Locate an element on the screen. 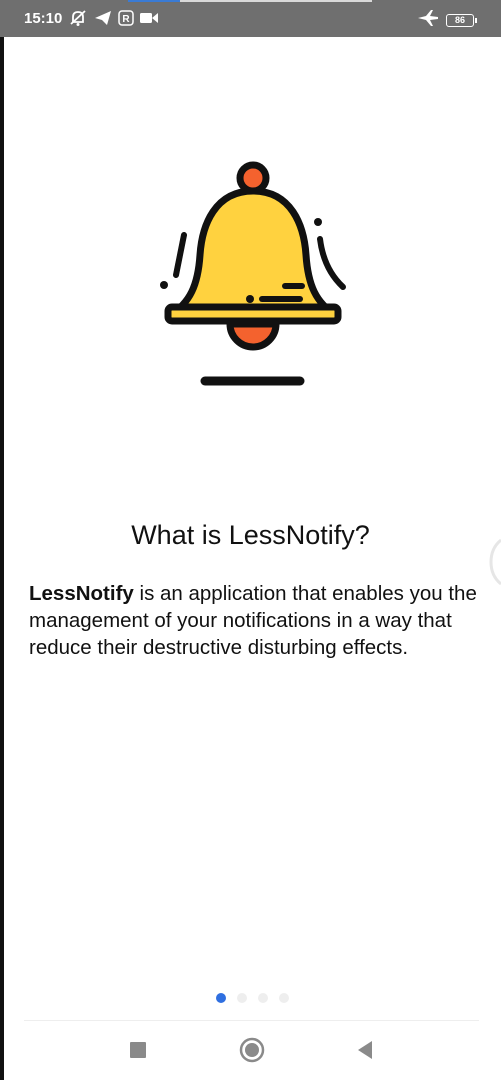 This screenshot has height=1080, width=501. recents-button is located at coordinates (138, 1050).